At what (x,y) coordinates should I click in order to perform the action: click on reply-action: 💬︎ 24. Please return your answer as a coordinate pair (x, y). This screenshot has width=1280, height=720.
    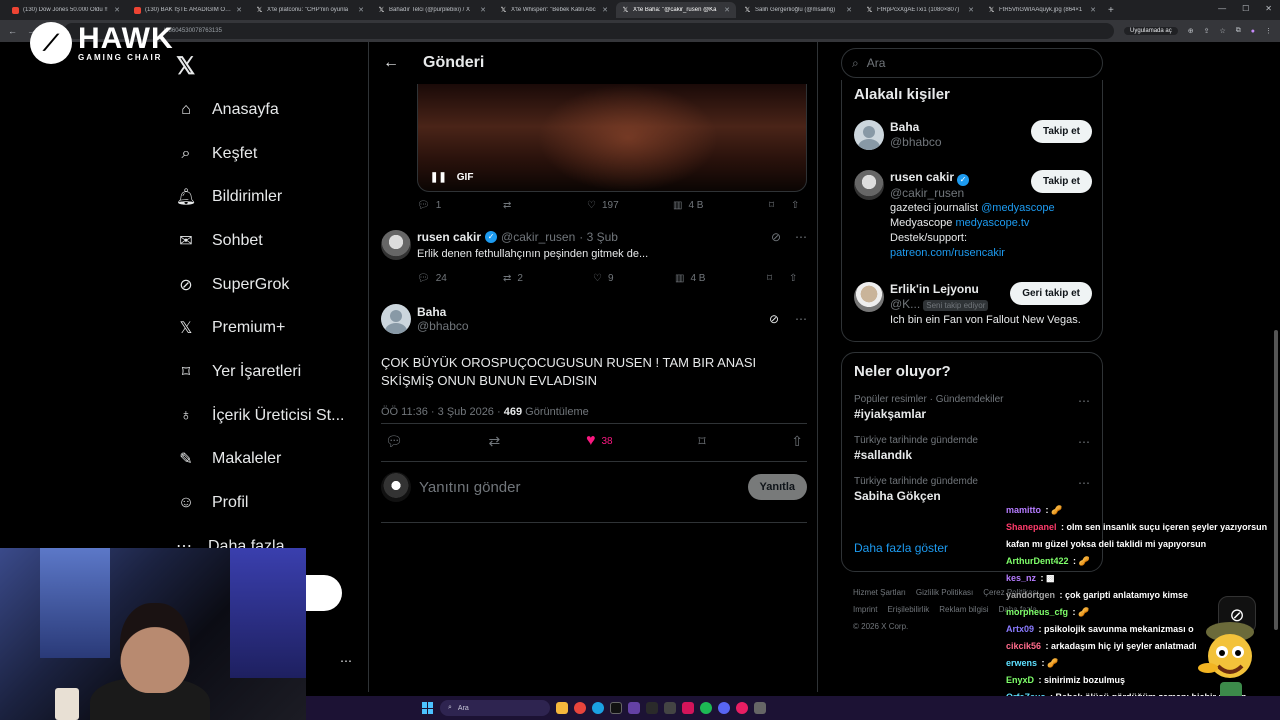
    Looking at the image, I should click on (460, 278).